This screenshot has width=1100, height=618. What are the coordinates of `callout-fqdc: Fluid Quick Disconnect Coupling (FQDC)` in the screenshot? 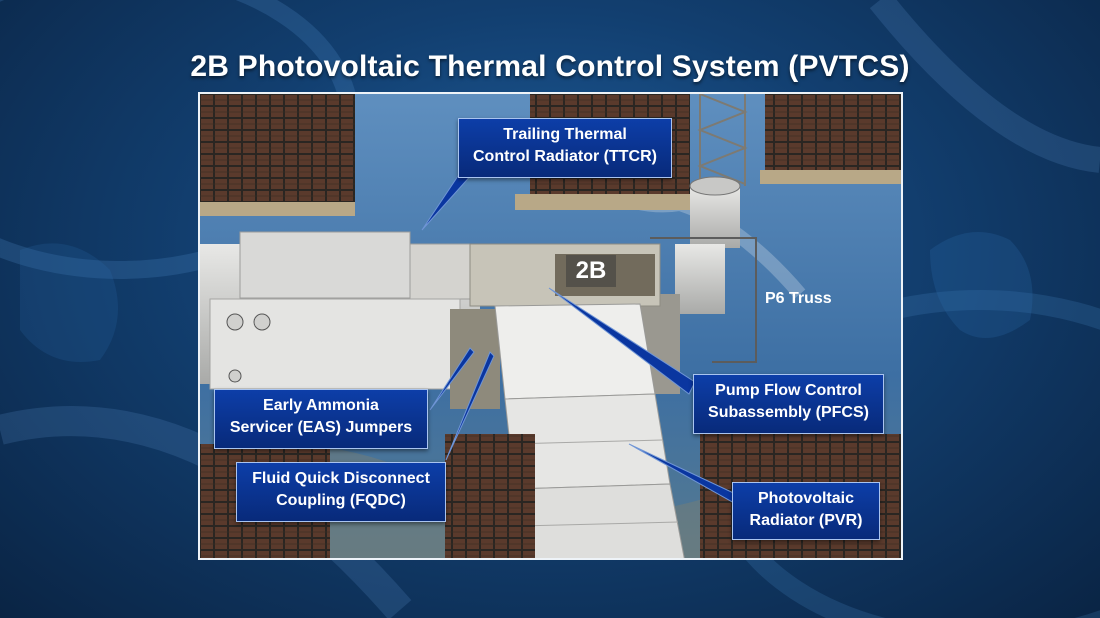 It's located at (341, 492).